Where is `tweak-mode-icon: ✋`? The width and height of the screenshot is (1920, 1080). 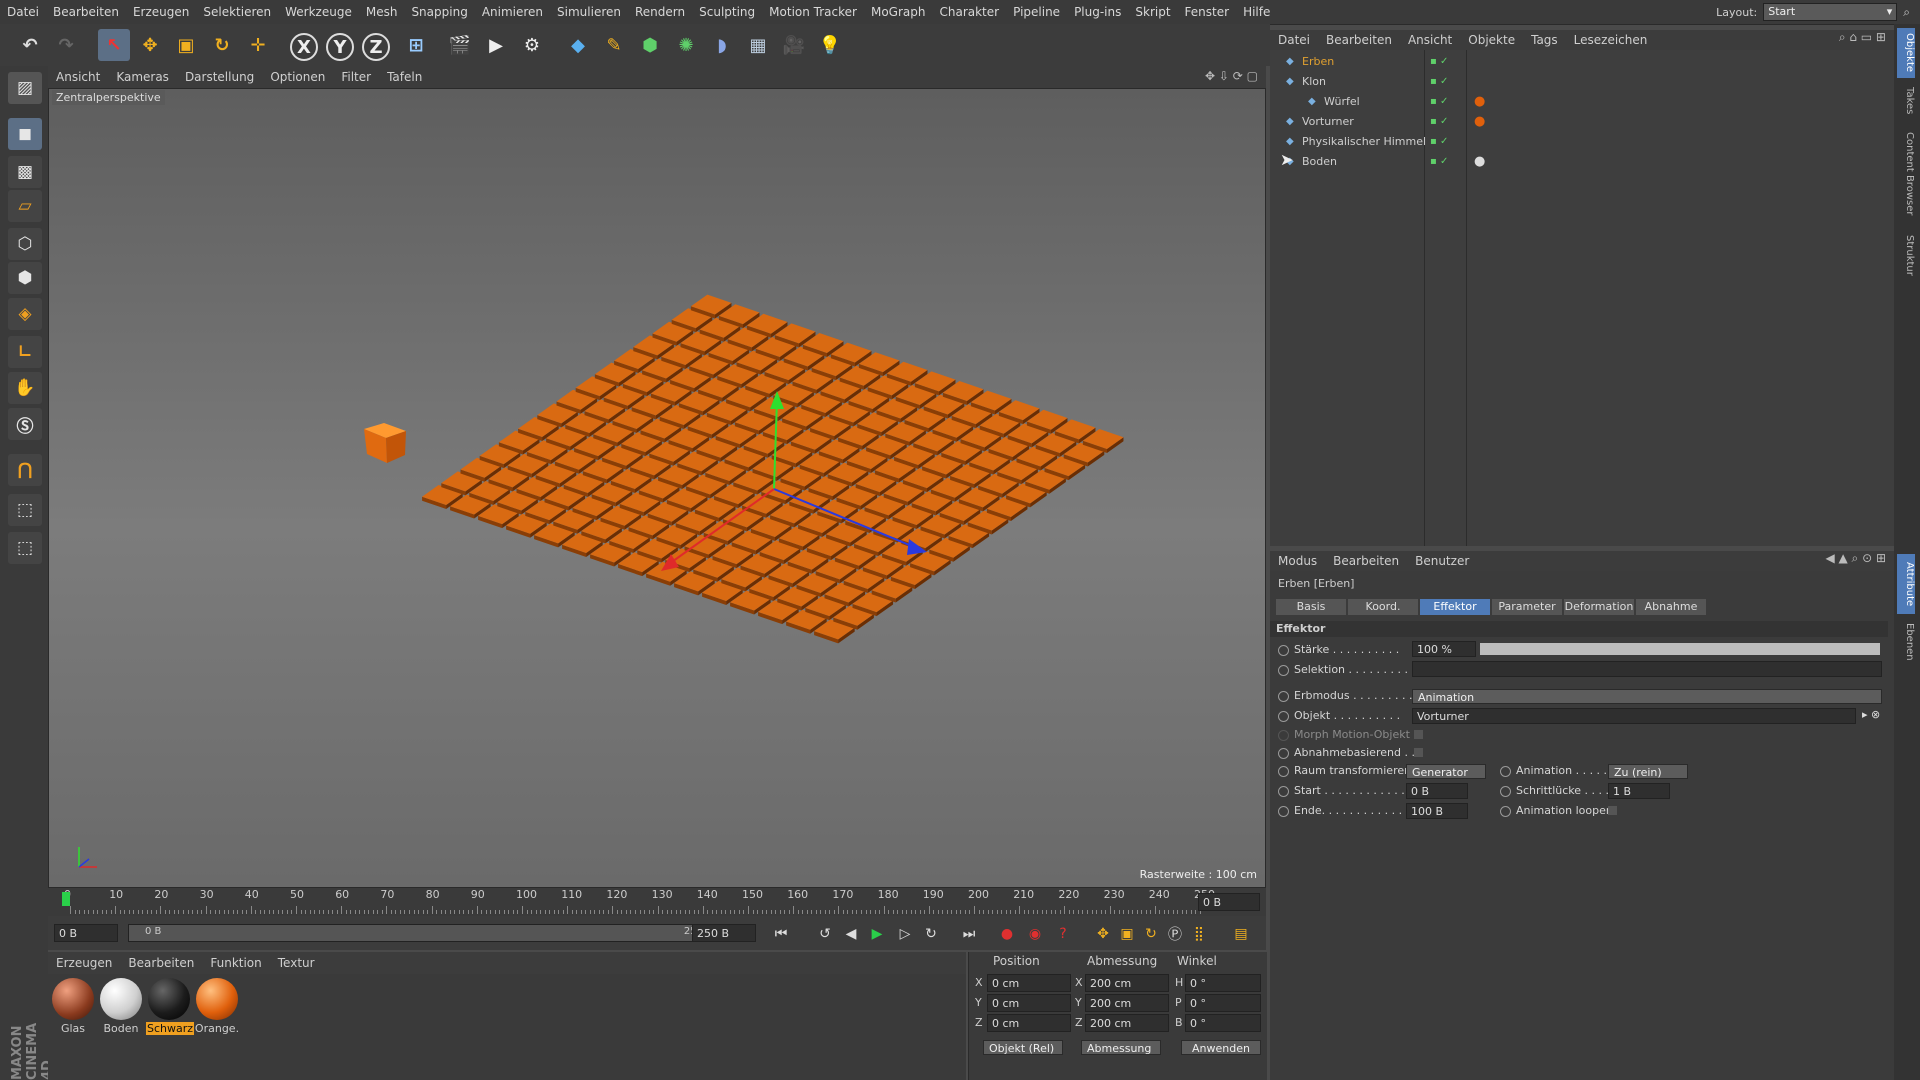 tweak-mode-icon: ✋ is located at coordinates (25, 388).